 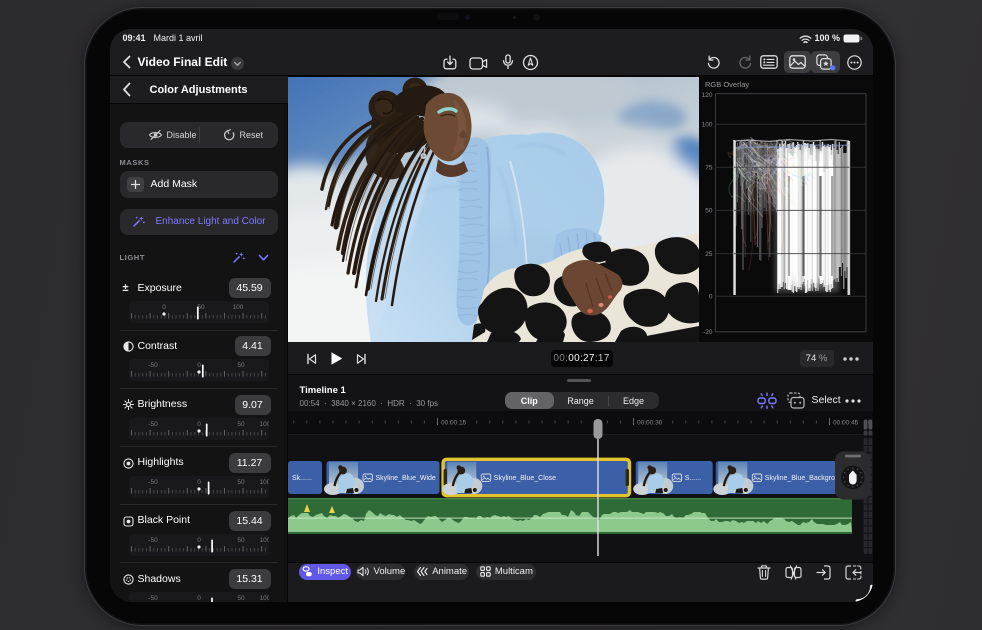 I want to click on svg-text: 25, so click(x=709, y=253).